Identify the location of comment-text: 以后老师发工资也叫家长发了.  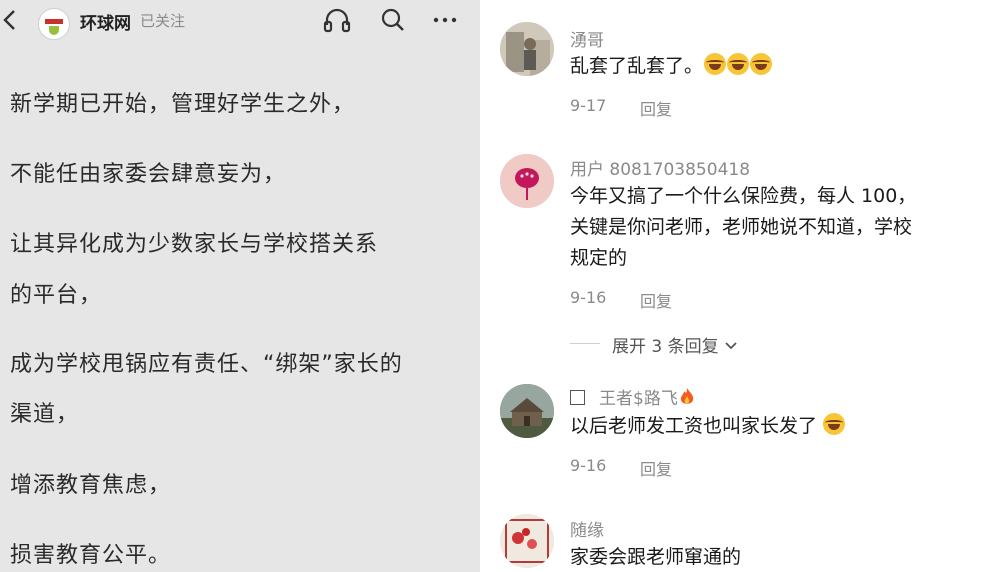
(708, 426).